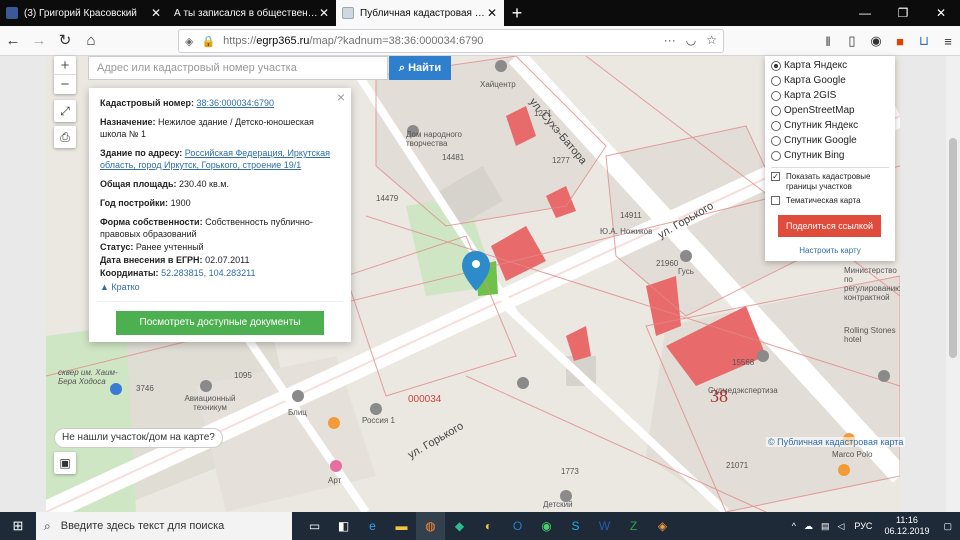  What do you see at coordinates (227, 260) in the screenshot?
I see `date-value: 02.07.2011` at bounding box center [227, 260].